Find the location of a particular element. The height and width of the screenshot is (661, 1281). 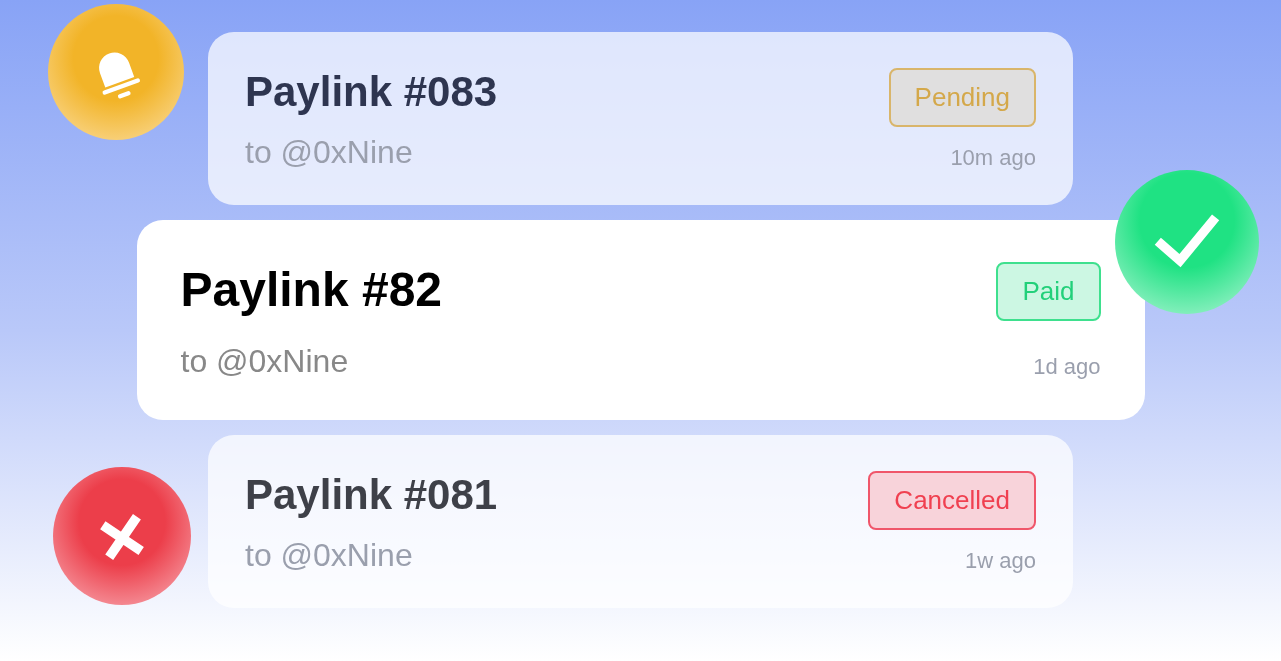

time-text: 10m ago is located at coordinates (993, 158).